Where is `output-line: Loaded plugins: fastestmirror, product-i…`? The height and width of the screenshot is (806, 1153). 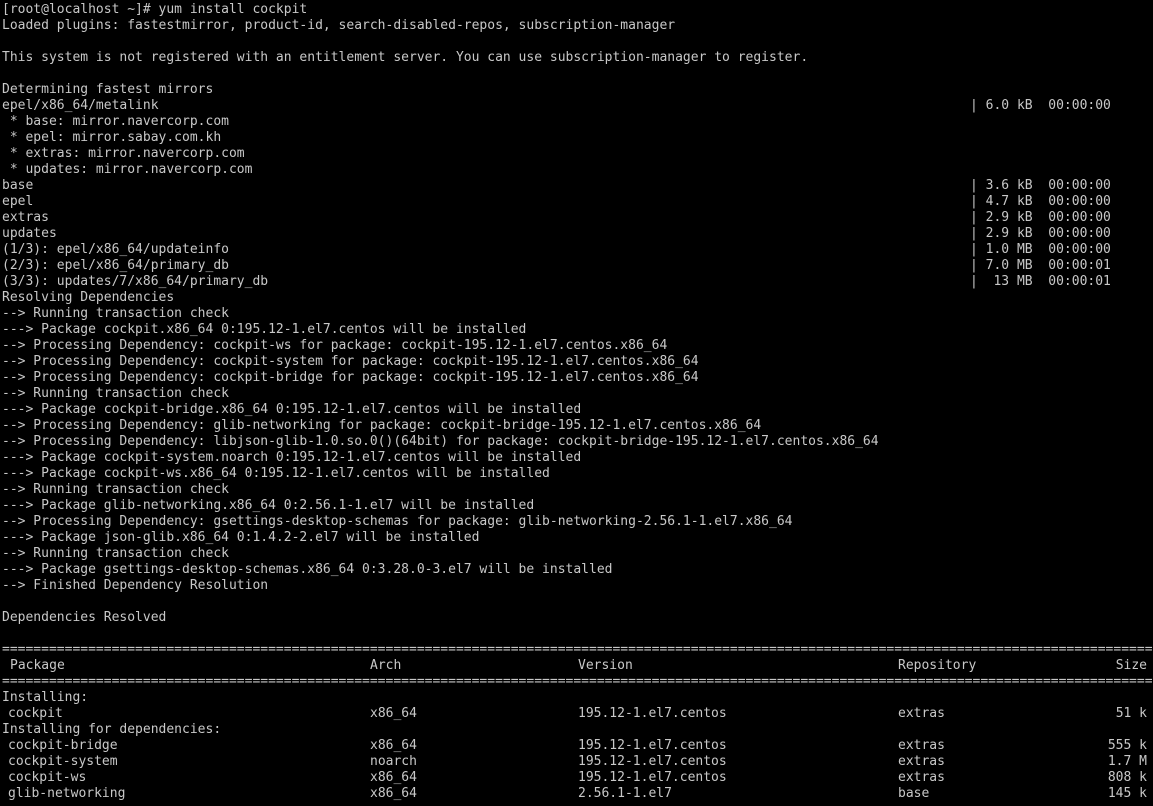
output-line: Loaded plugins: fastestmirror, product-i… is located at coordinates (576, 26).